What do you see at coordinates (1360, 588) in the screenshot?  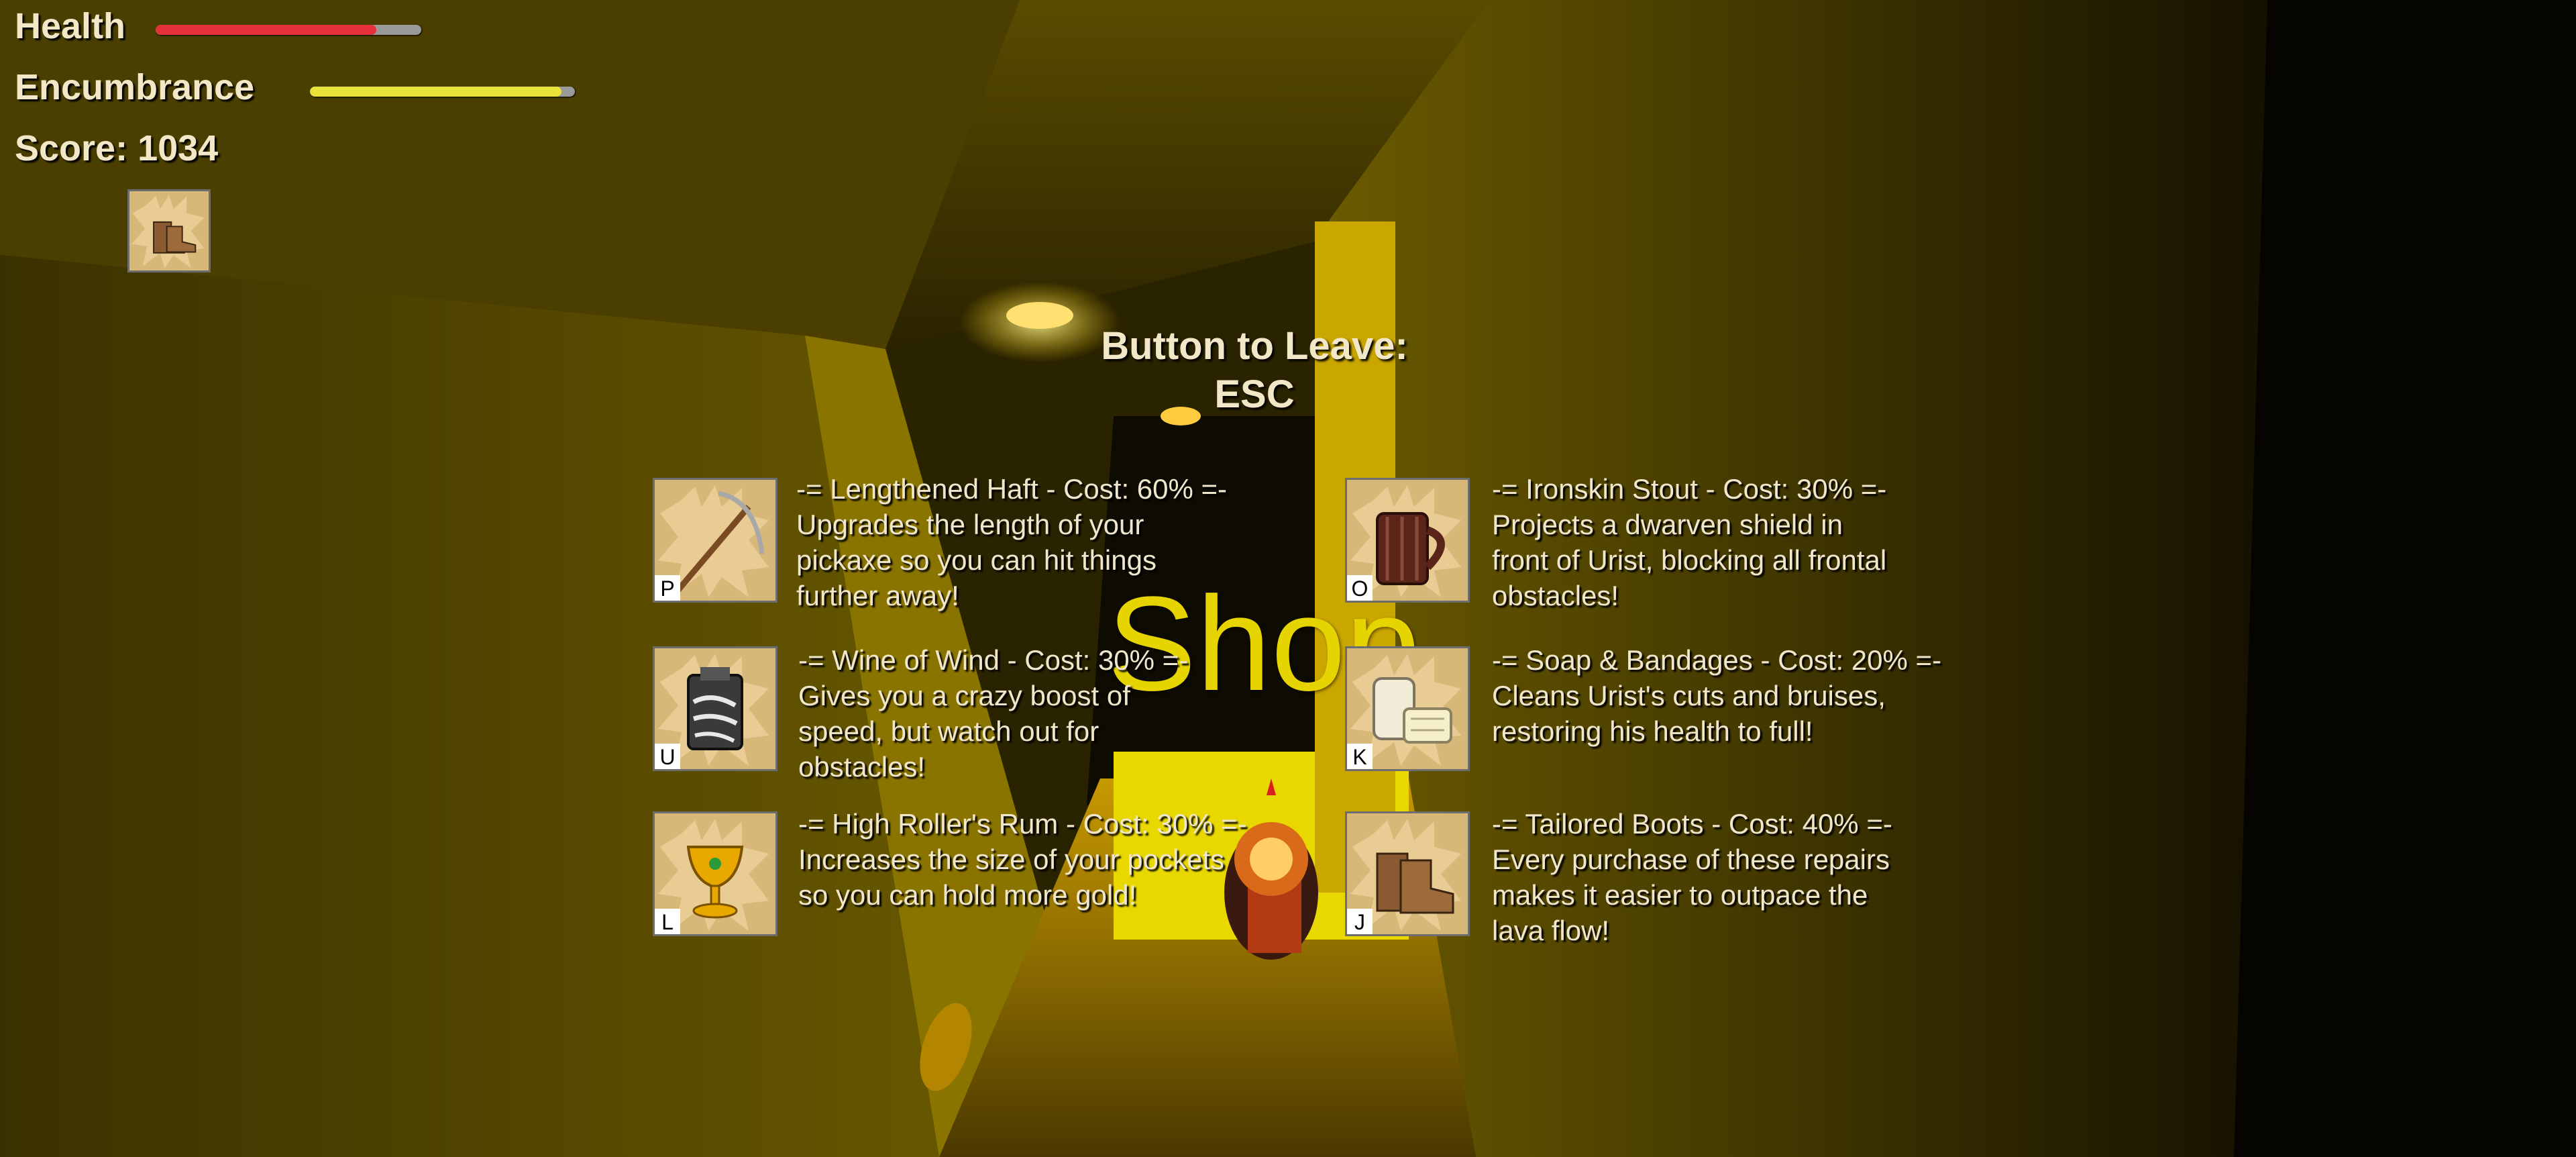 I see `hotkey-label: O` at bounding box center [1360, 588].